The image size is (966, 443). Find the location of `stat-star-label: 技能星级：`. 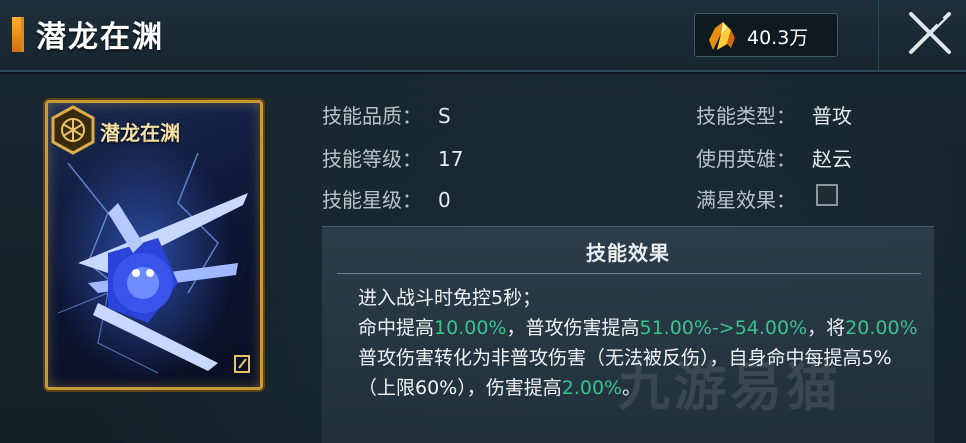

stat-star-label: 技能星级： is located at coordinates (372, 200).